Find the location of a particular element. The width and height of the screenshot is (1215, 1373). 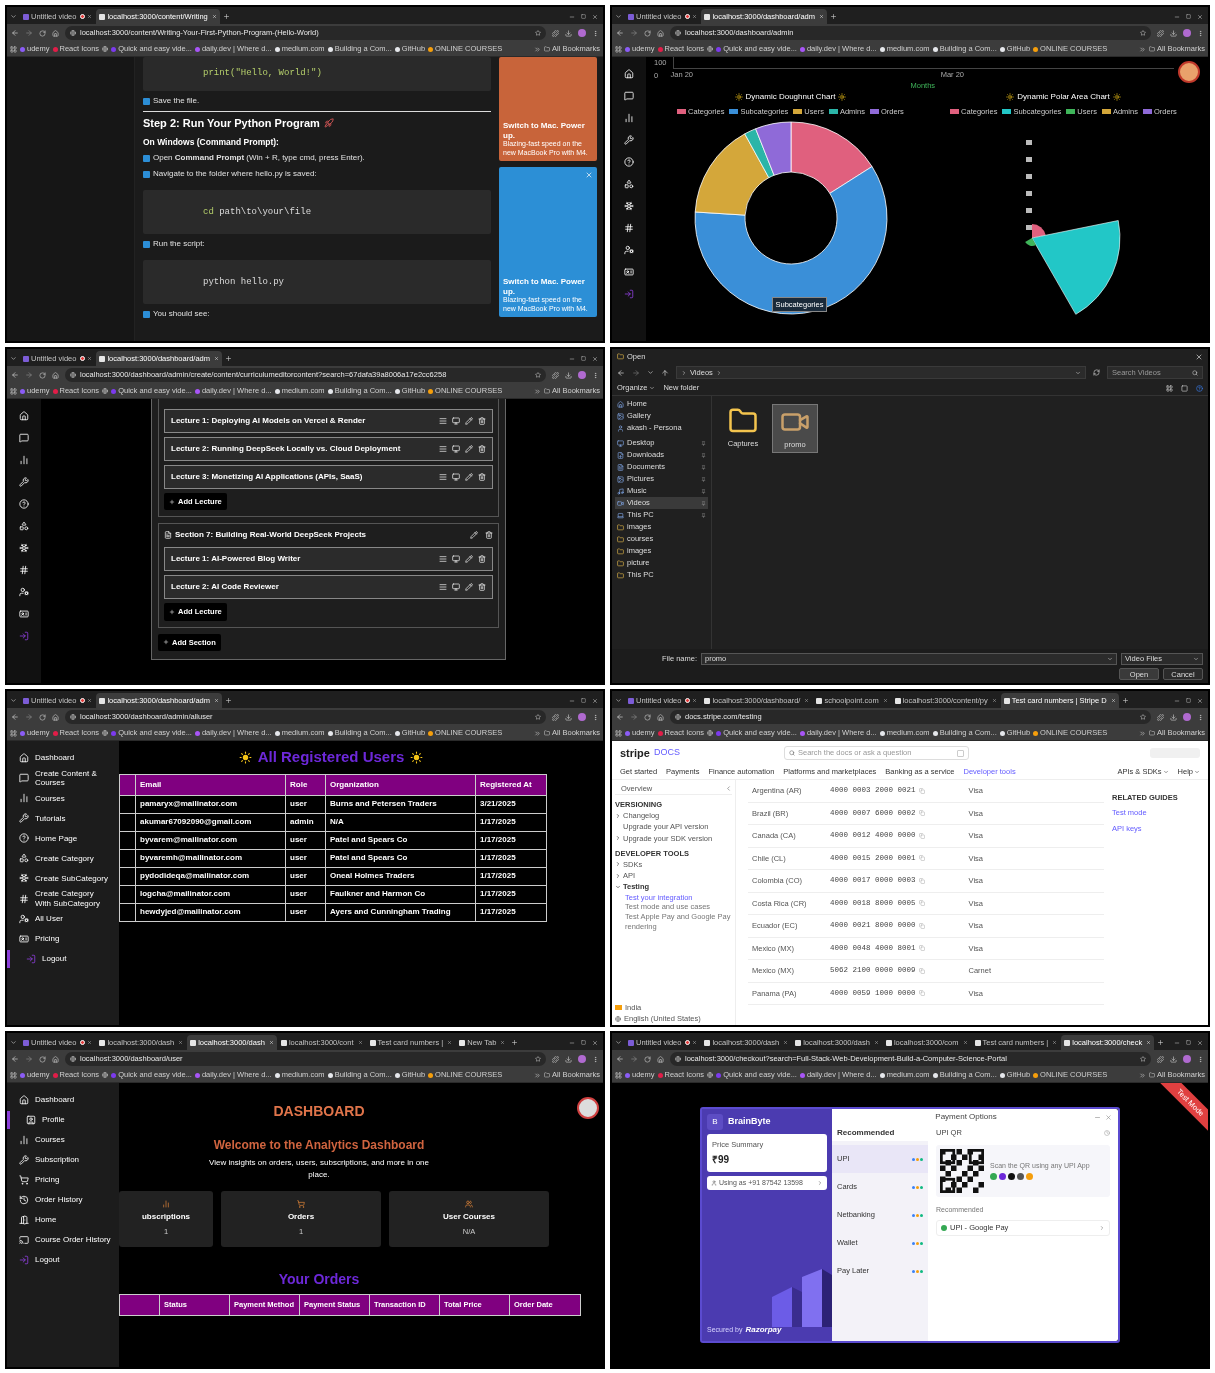

sidebar-item: Home is located at coordinates (63, 1220).